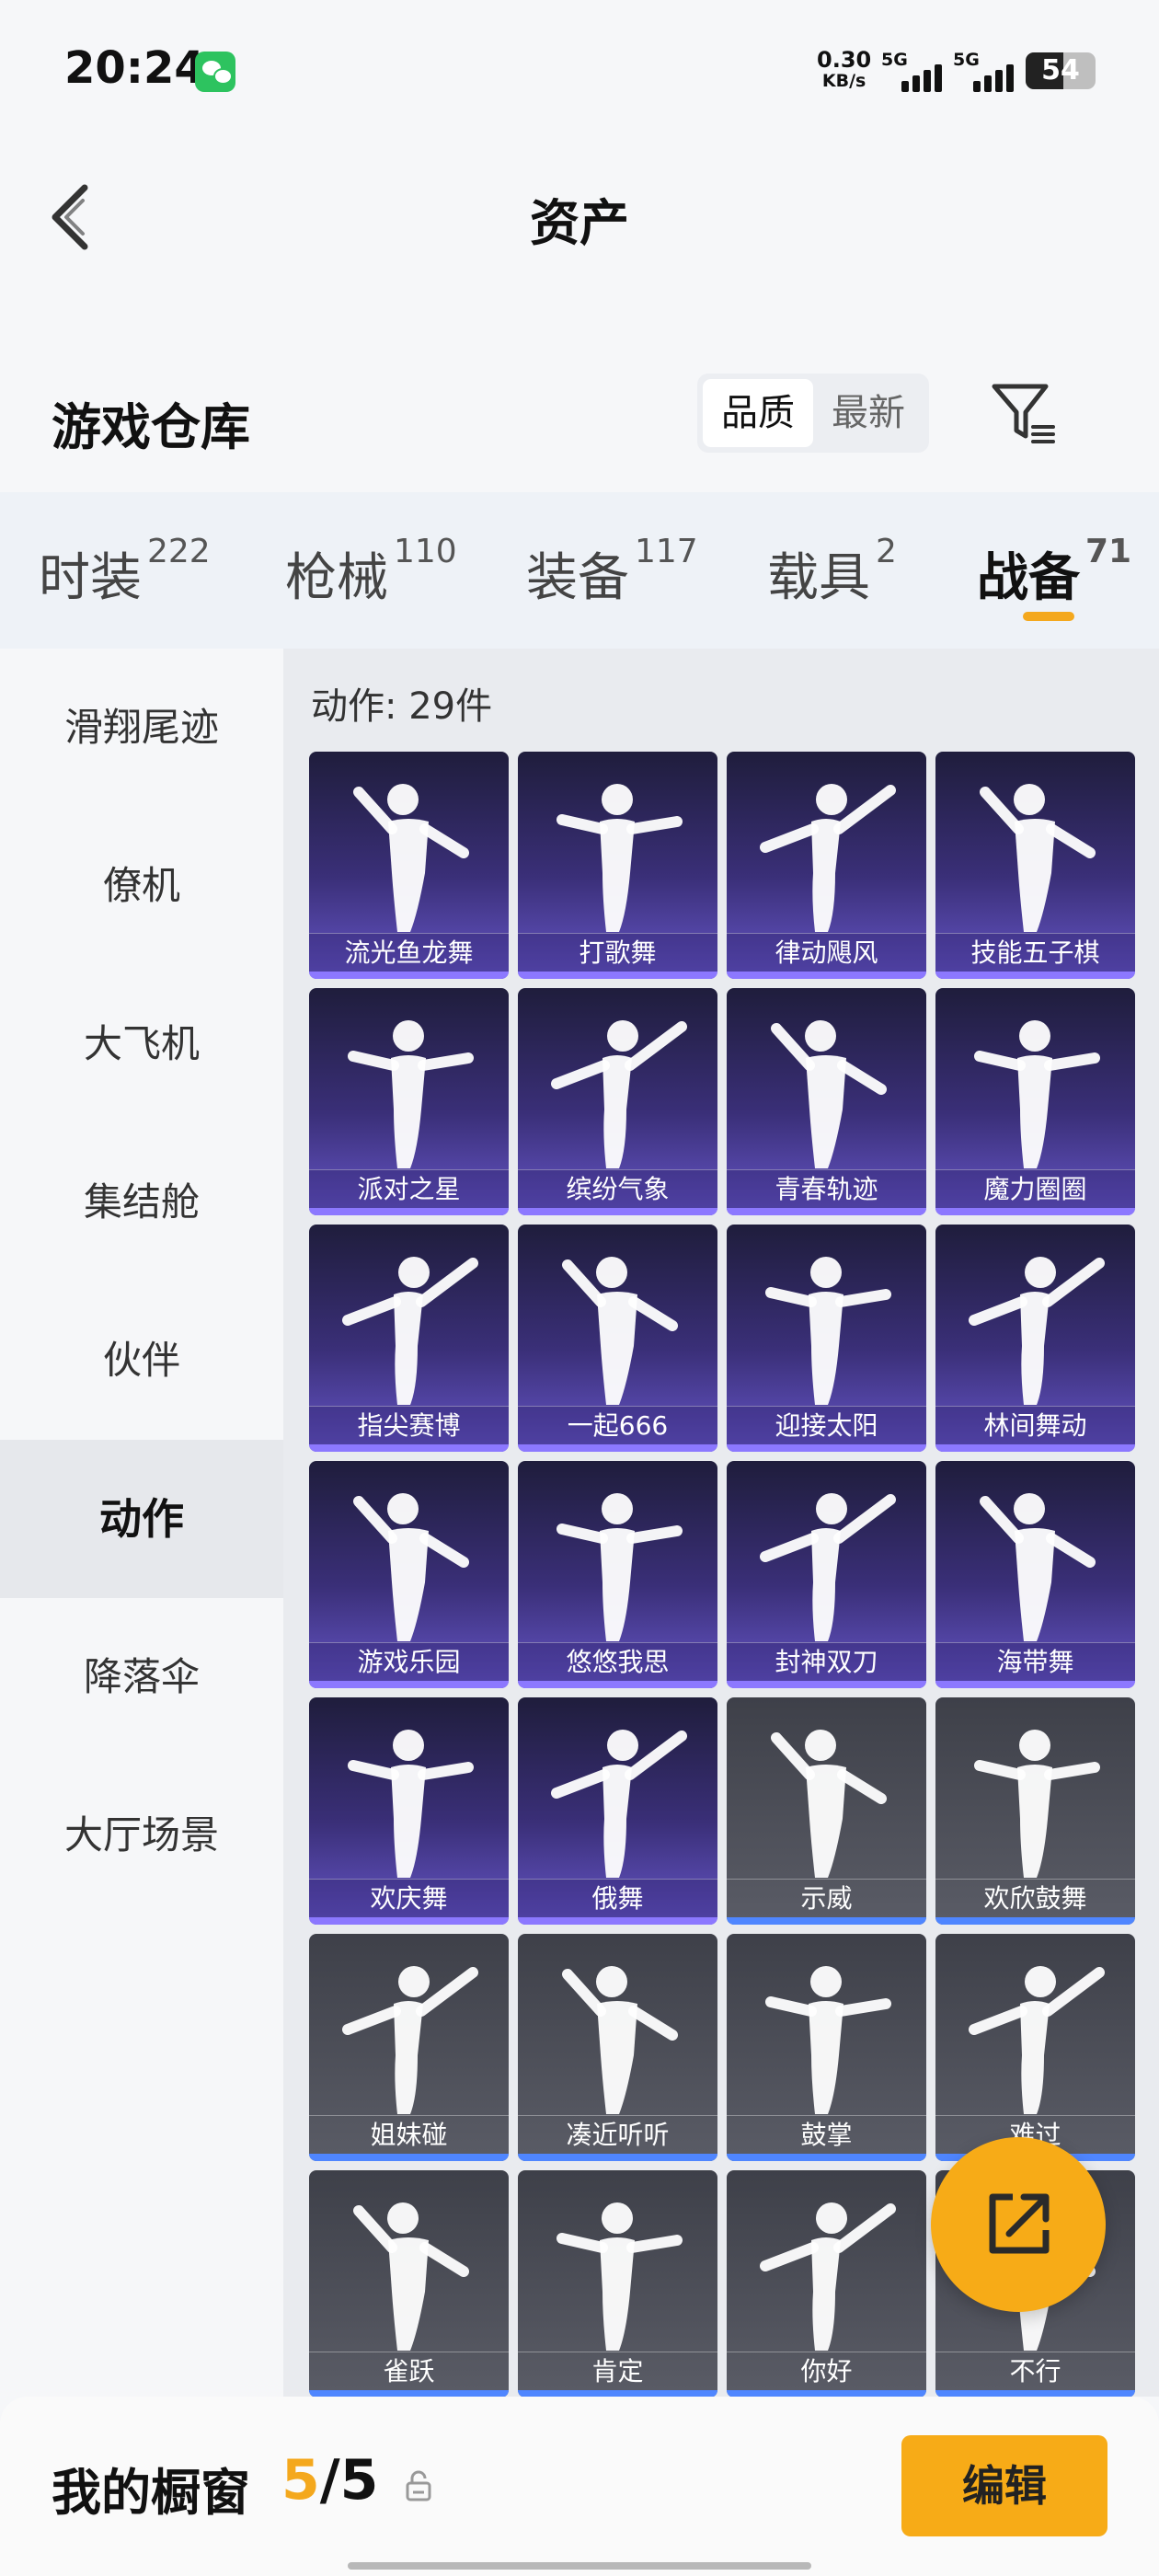  What do you see at coordinates (141, 1835) in the screenshot?
I see `sidebar-item-lobby-scene: 大厅场景` at bounding box center [141, 1835].